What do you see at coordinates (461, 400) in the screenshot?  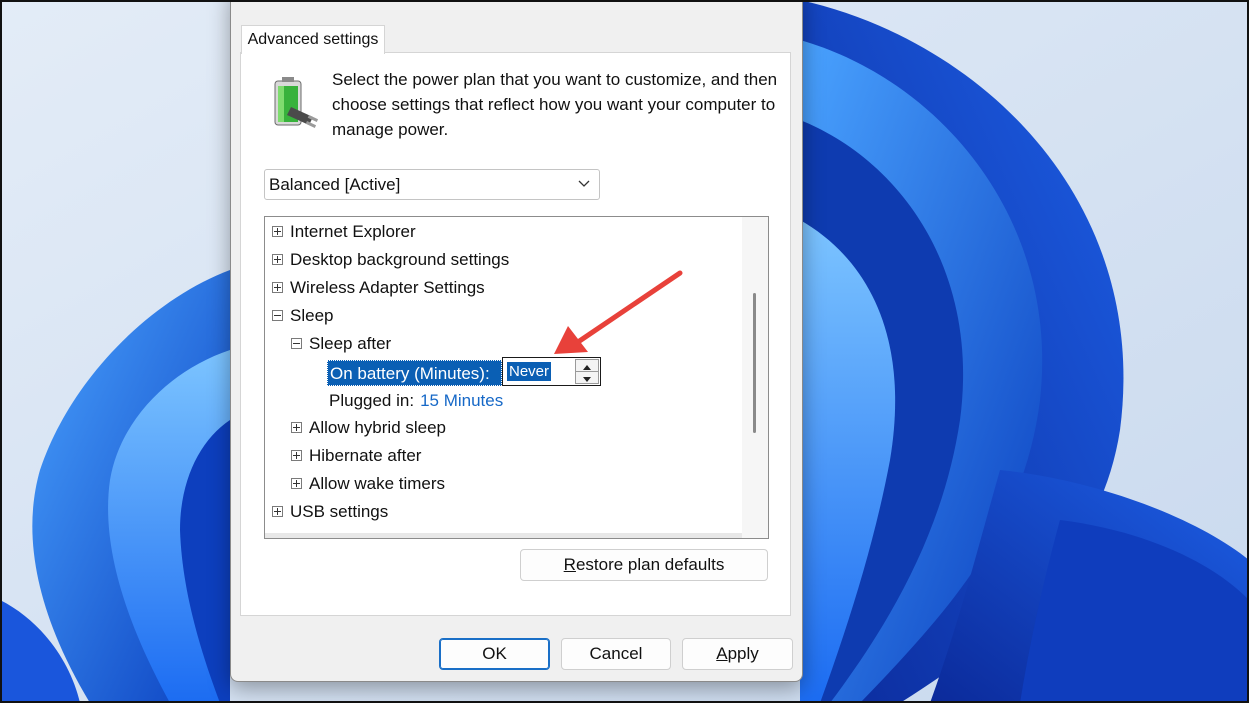 I see `plugged-in-value-link: 15 Minutes` at bounding box center [461, 400].